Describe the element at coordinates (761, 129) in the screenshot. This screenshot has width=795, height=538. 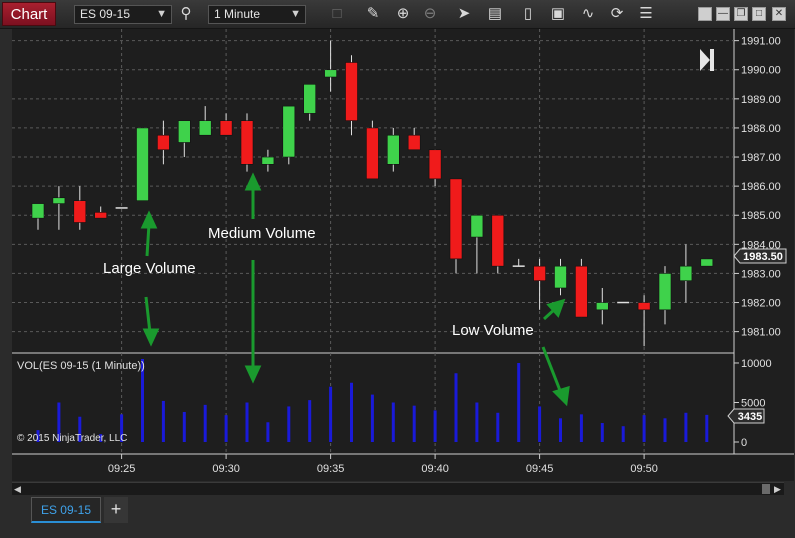
I see `price-tick-label: 1988.00` at that location.